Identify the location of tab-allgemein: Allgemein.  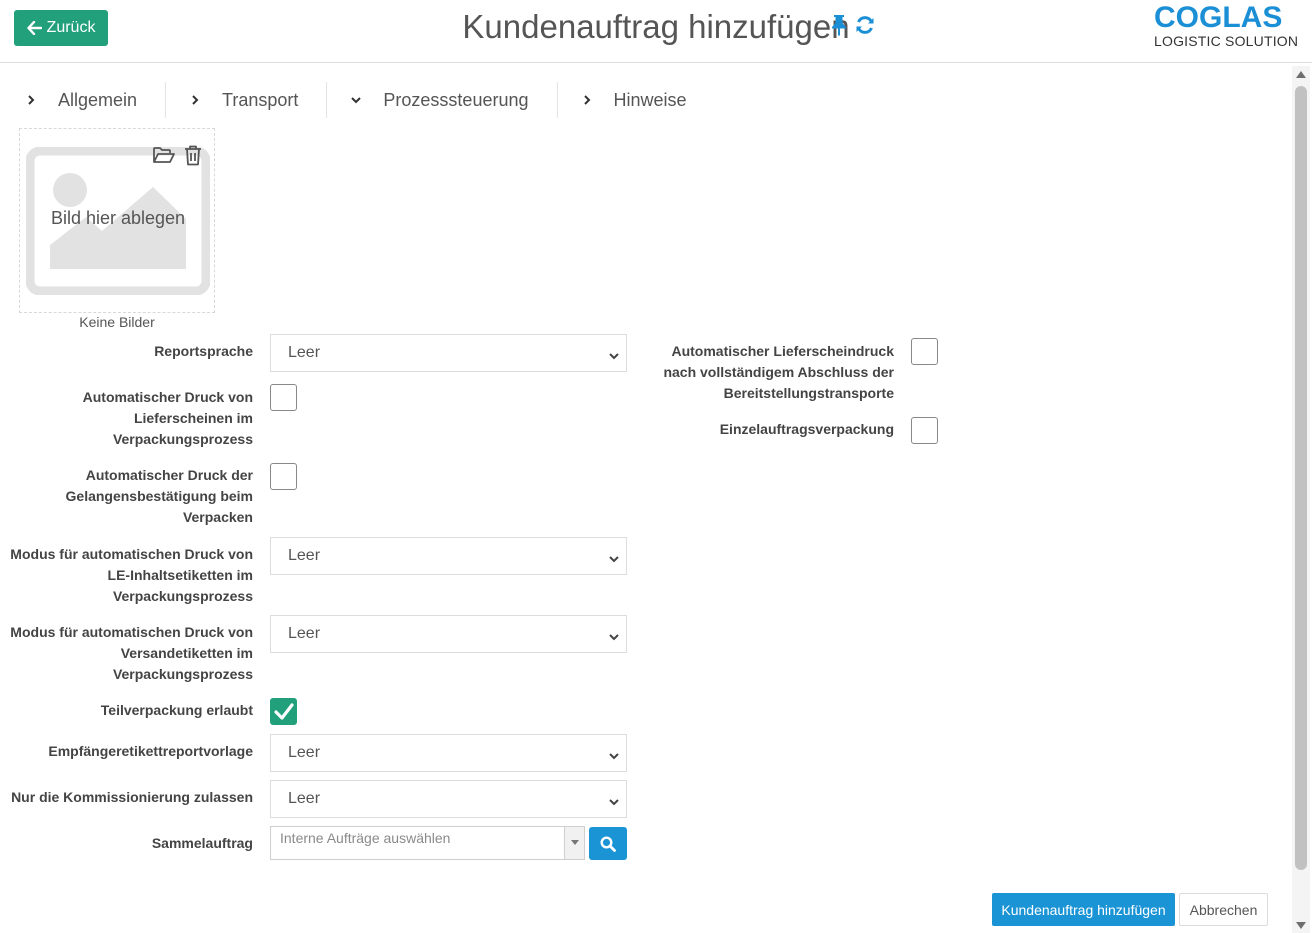
(89, 100).